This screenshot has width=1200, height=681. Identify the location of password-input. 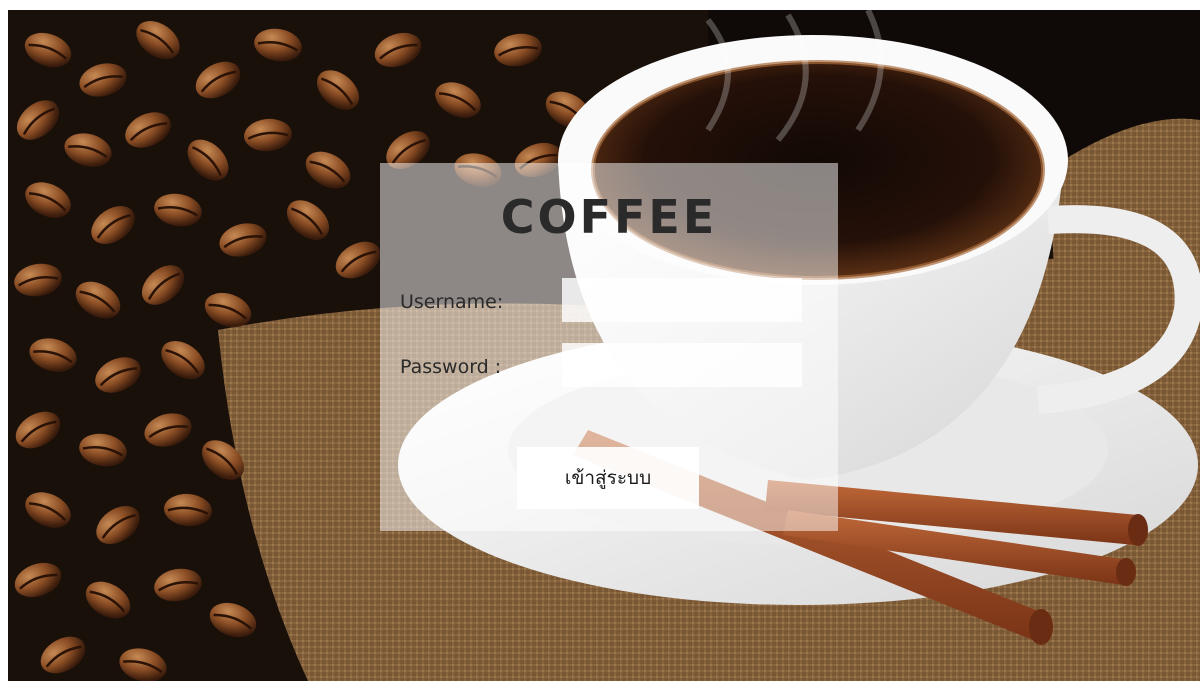
(682, 365).